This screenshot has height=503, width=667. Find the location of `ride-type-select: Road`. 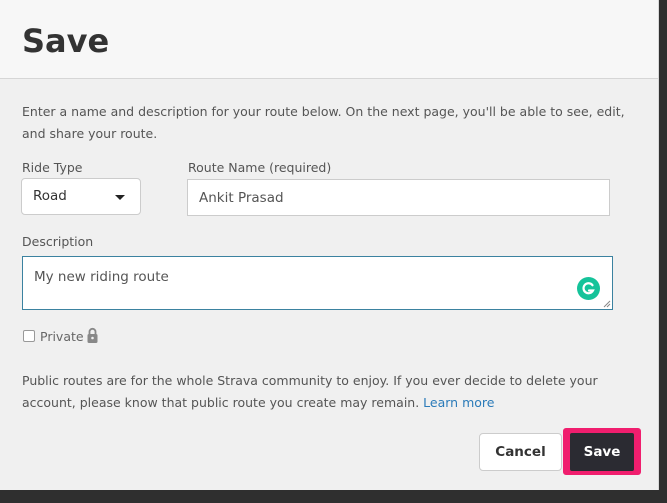

ride-type-select: Road is located at coordinates (81, 196).